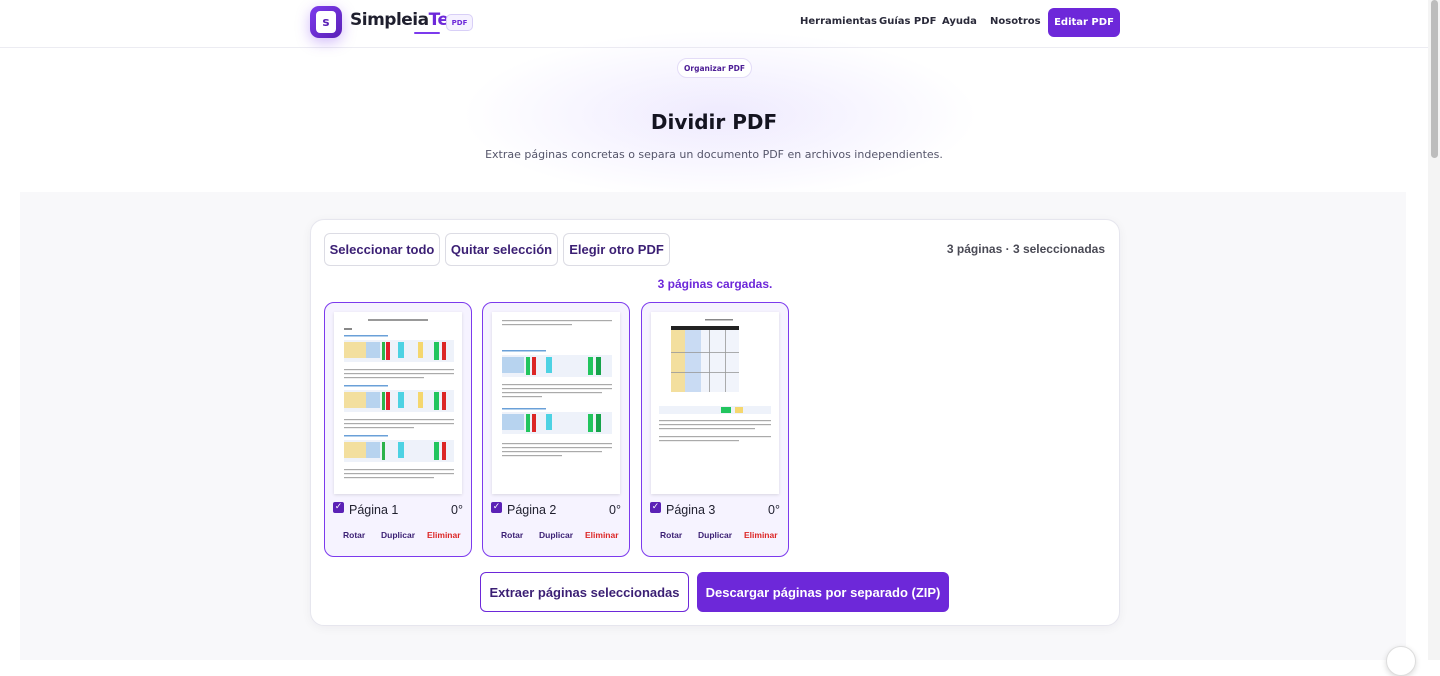 This screenshot has width=1440, height=676. I want to click on nav-nosotros: Nosotros, so click(1015, 21).